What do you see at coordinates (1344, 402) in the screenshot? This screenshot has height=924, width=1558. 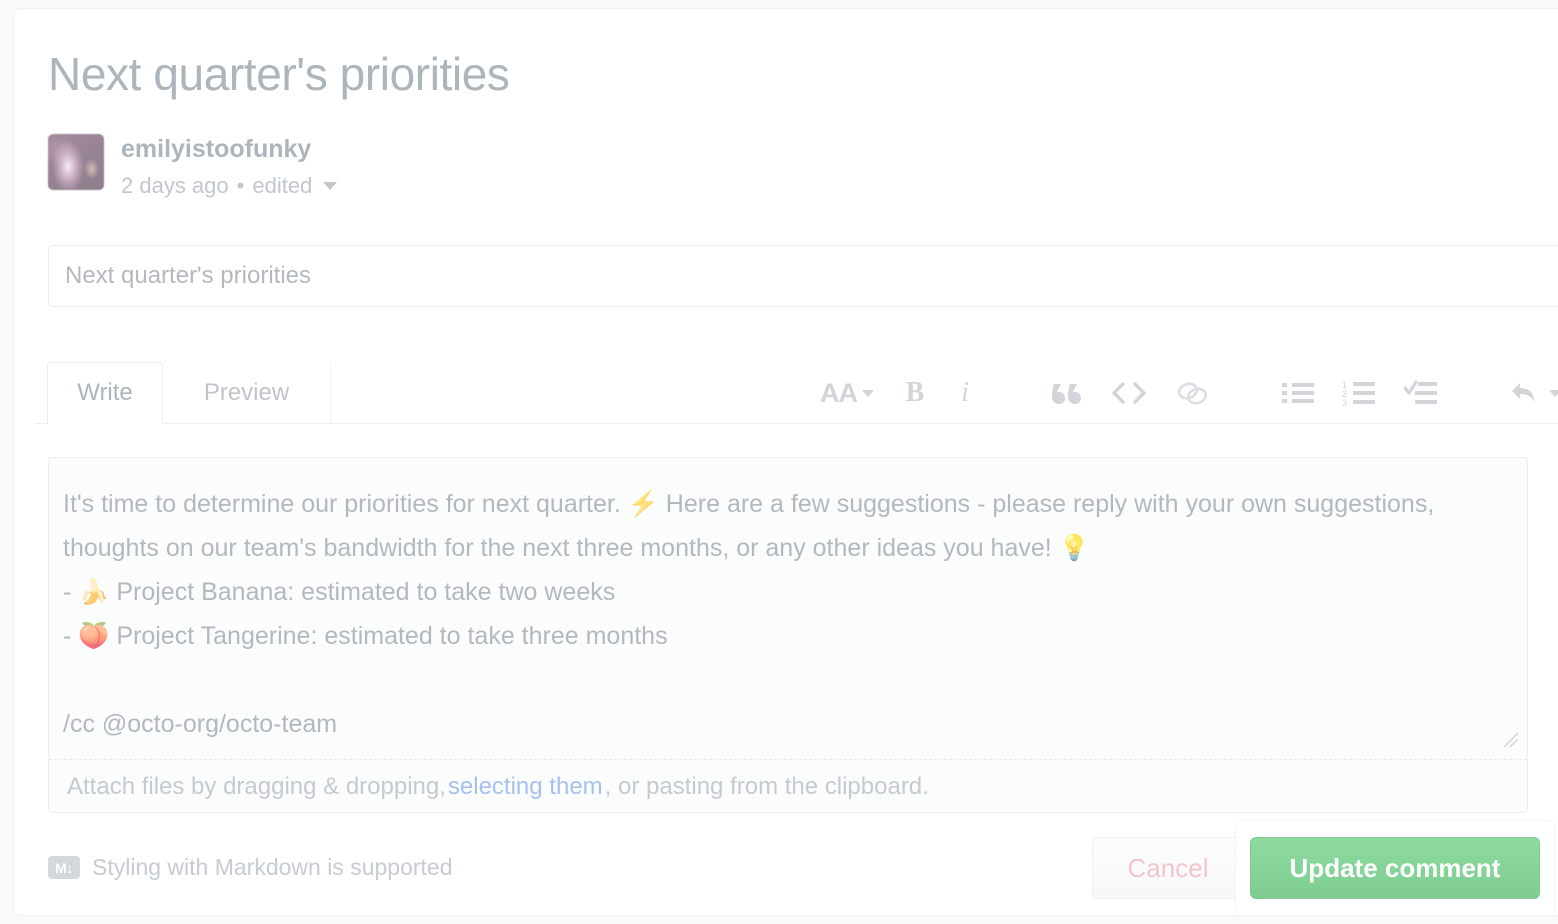 I see `svg-text: 3` at bounding box center [1344, 402].